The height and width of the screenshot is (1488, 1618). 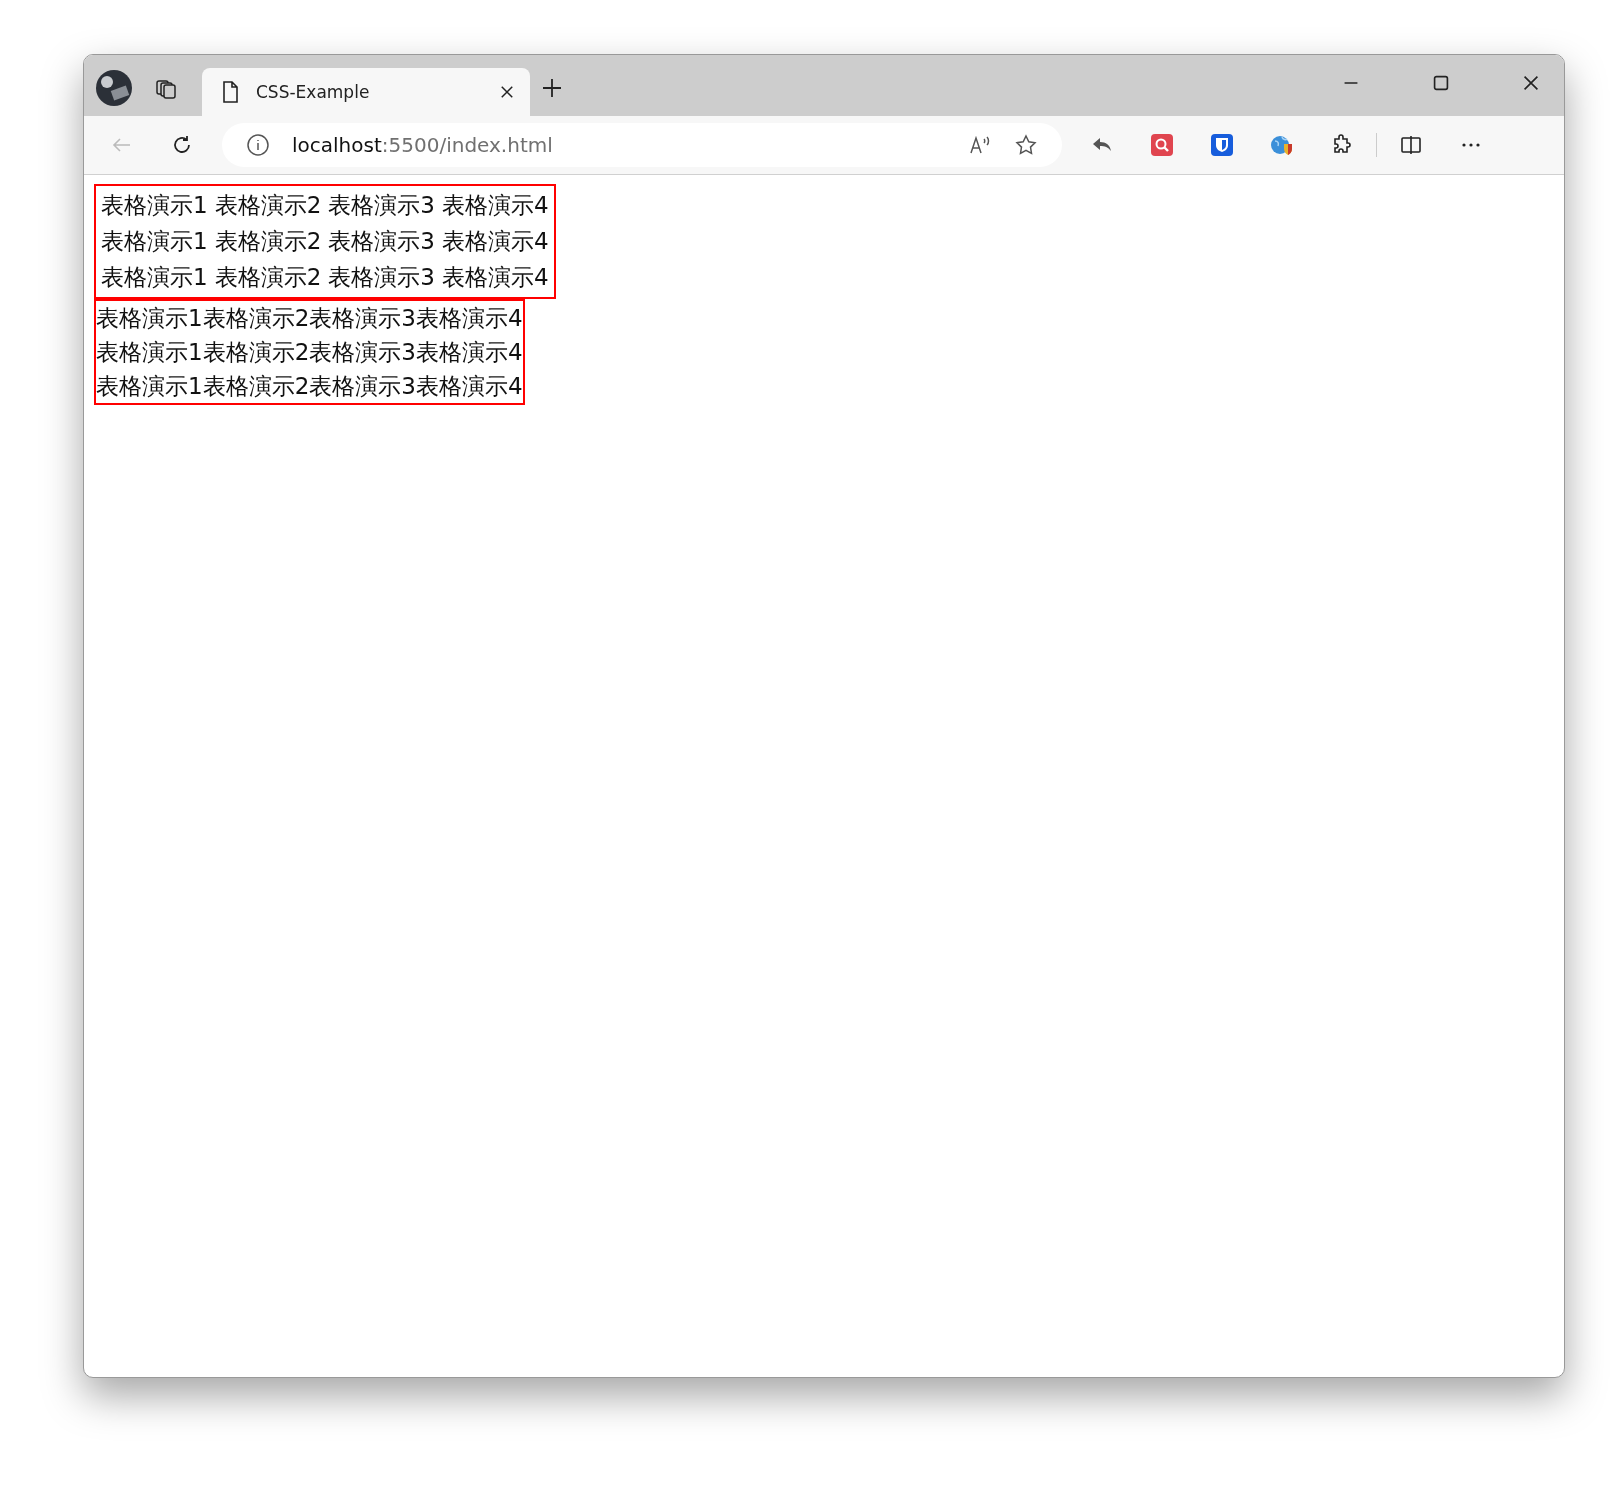 I want to click on shield-extension-icon, so click(x=1222, y=145).